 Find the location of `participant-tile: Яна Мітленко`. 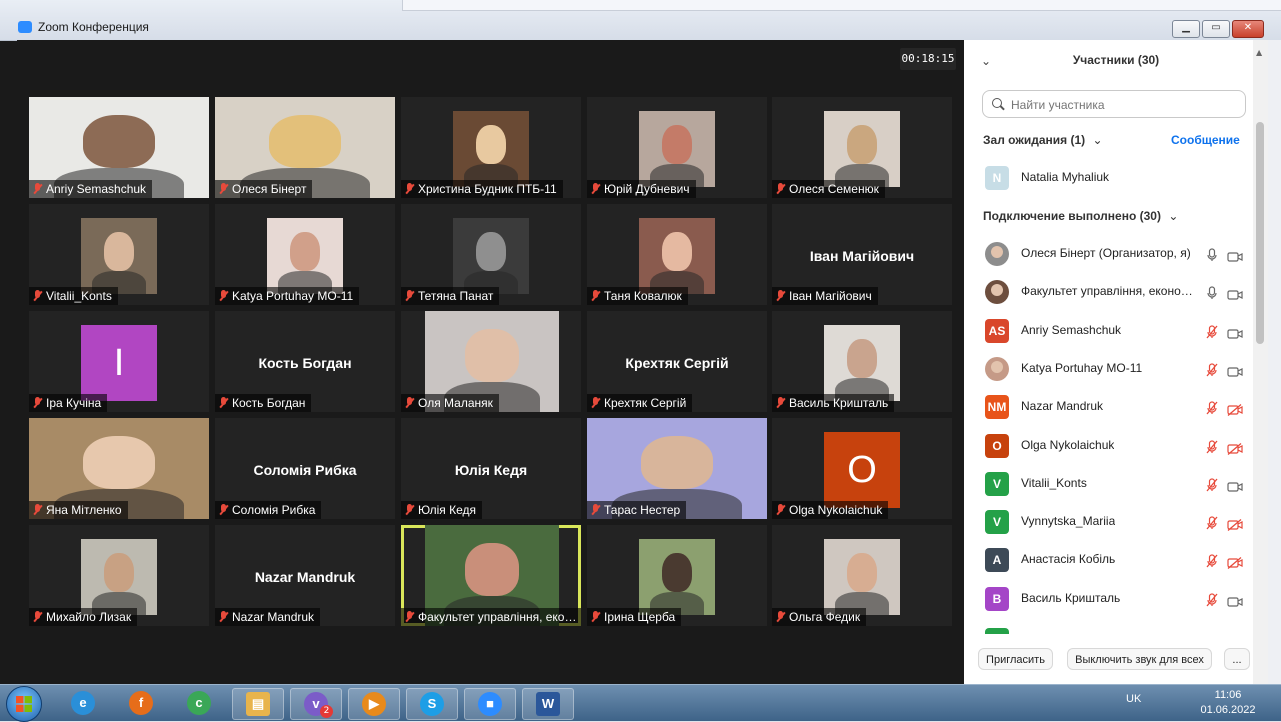

participant-tile: Яна Мітленко is located at coordinates (119, 468).